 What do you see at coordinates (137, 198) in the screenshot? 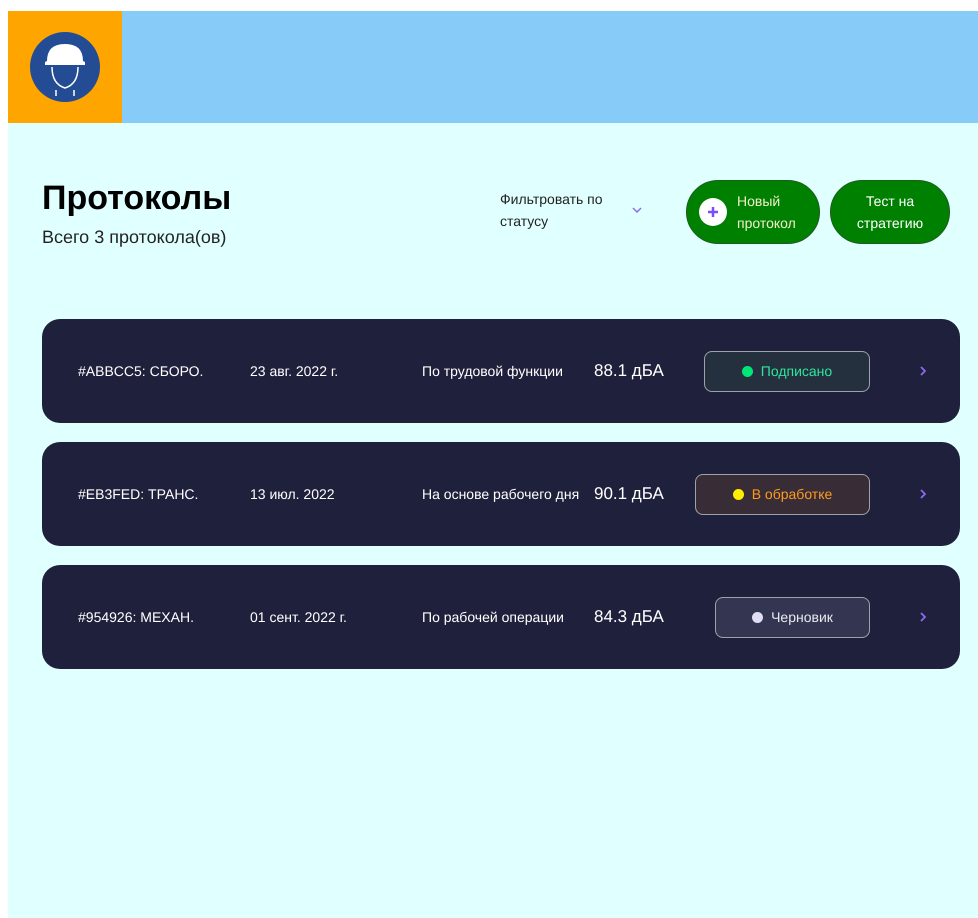
I see `page-title: Протоколы` at bounding box center [137, 198].